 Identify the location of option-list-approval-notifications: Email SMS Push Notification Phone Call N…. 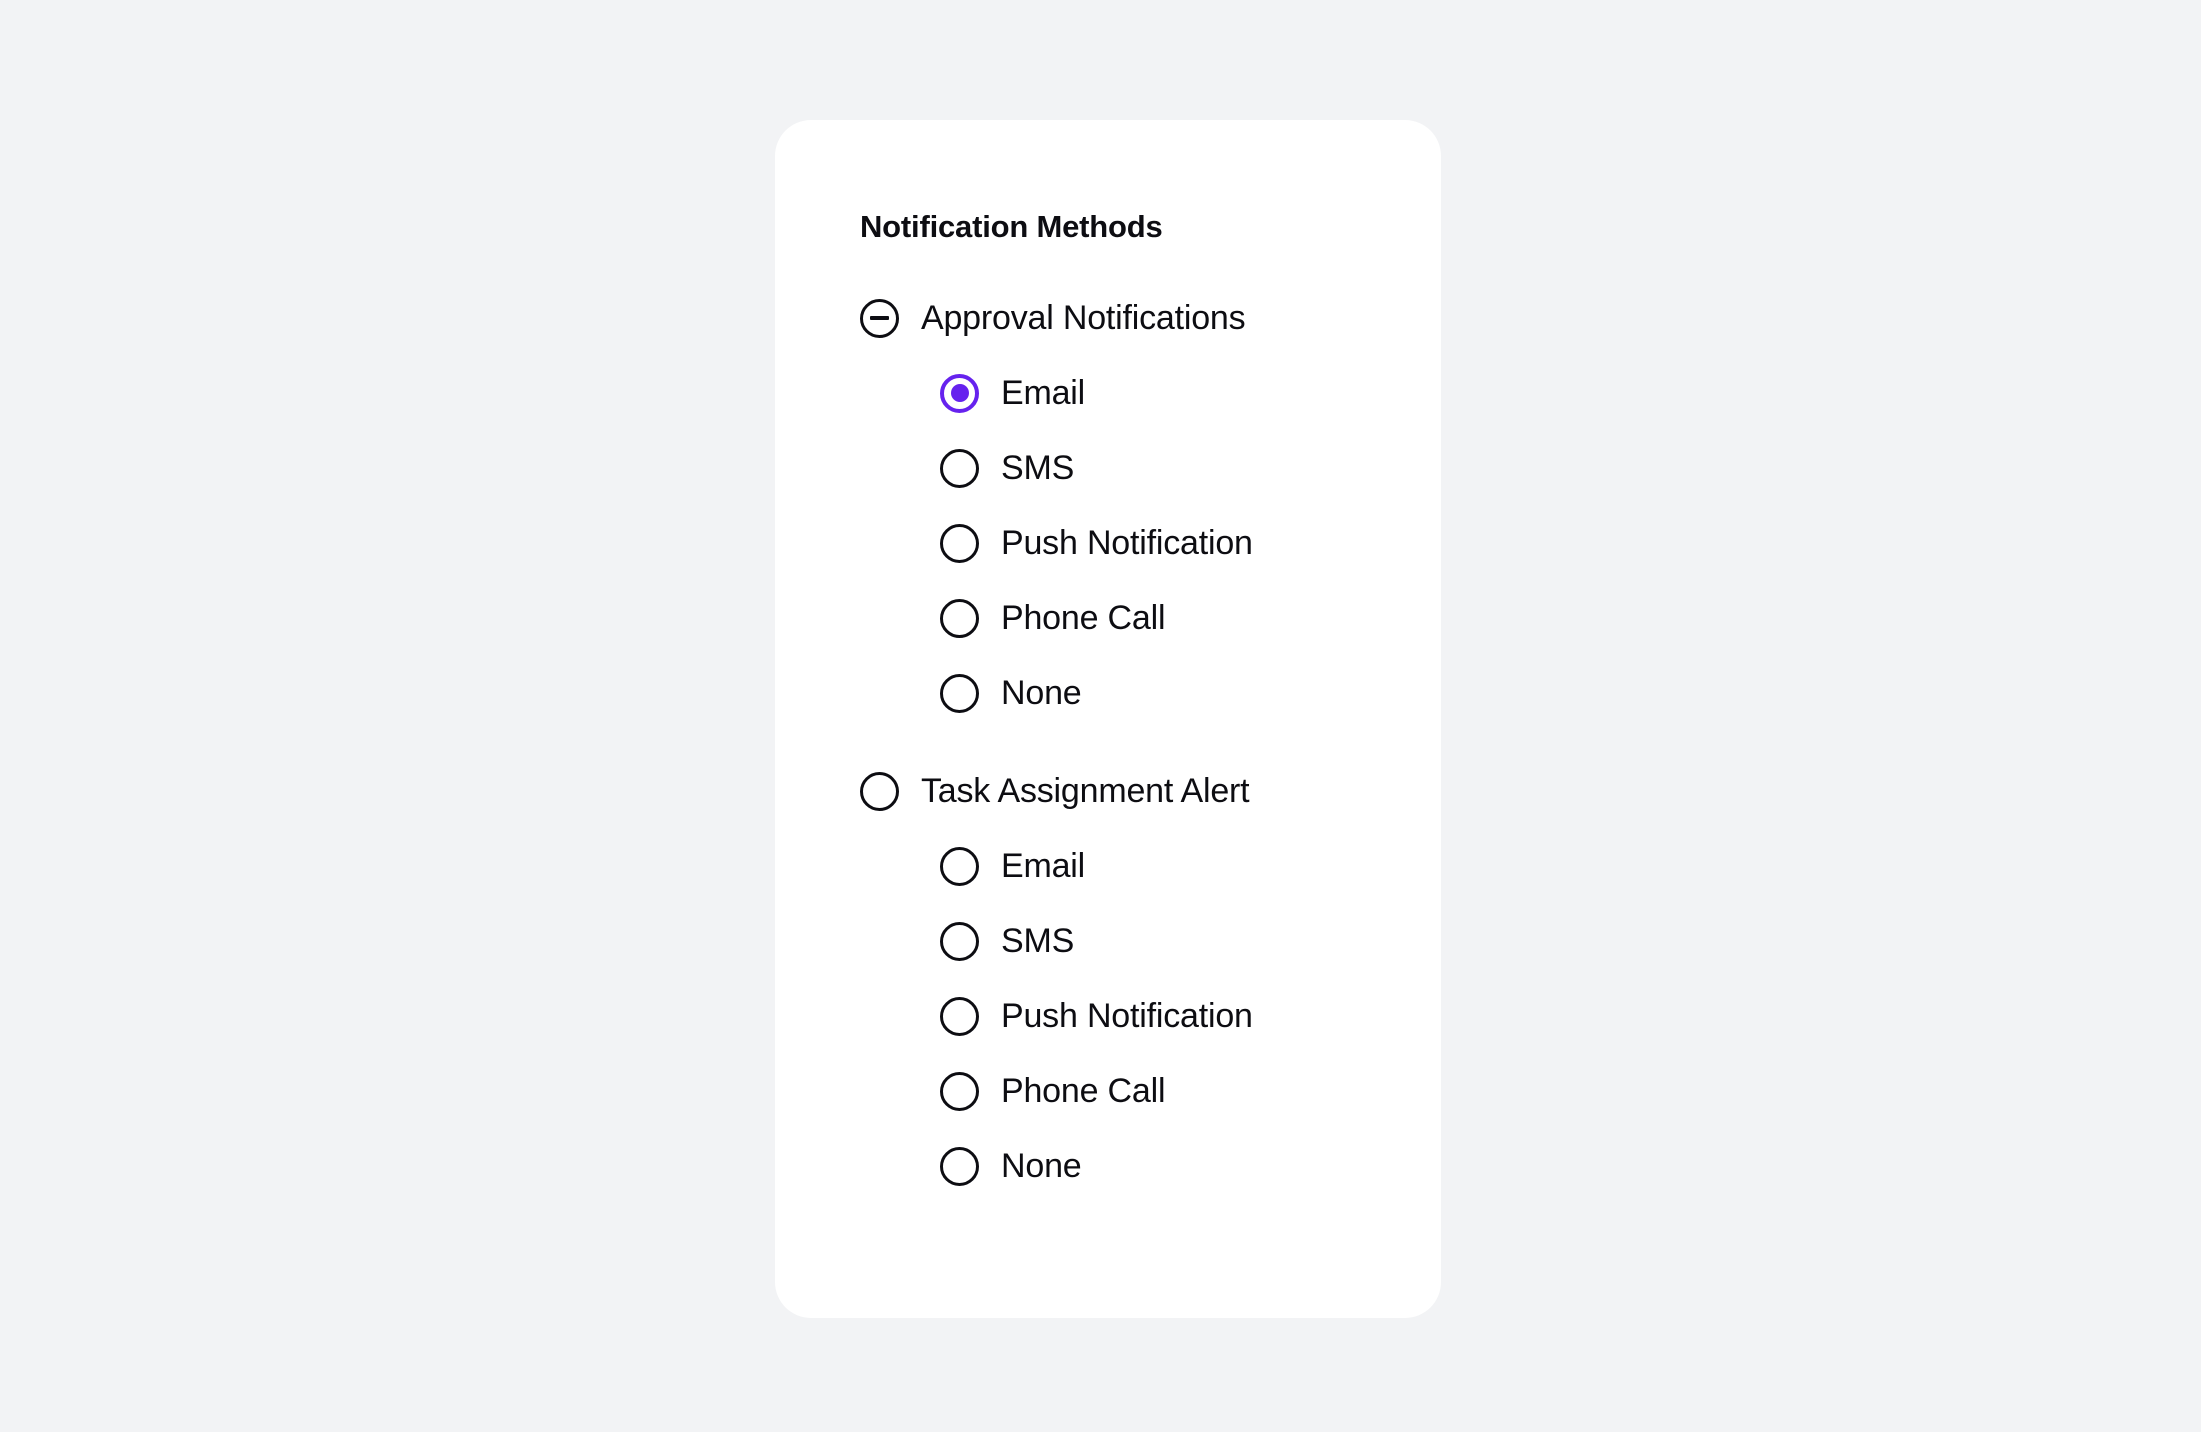
(1108, 543).